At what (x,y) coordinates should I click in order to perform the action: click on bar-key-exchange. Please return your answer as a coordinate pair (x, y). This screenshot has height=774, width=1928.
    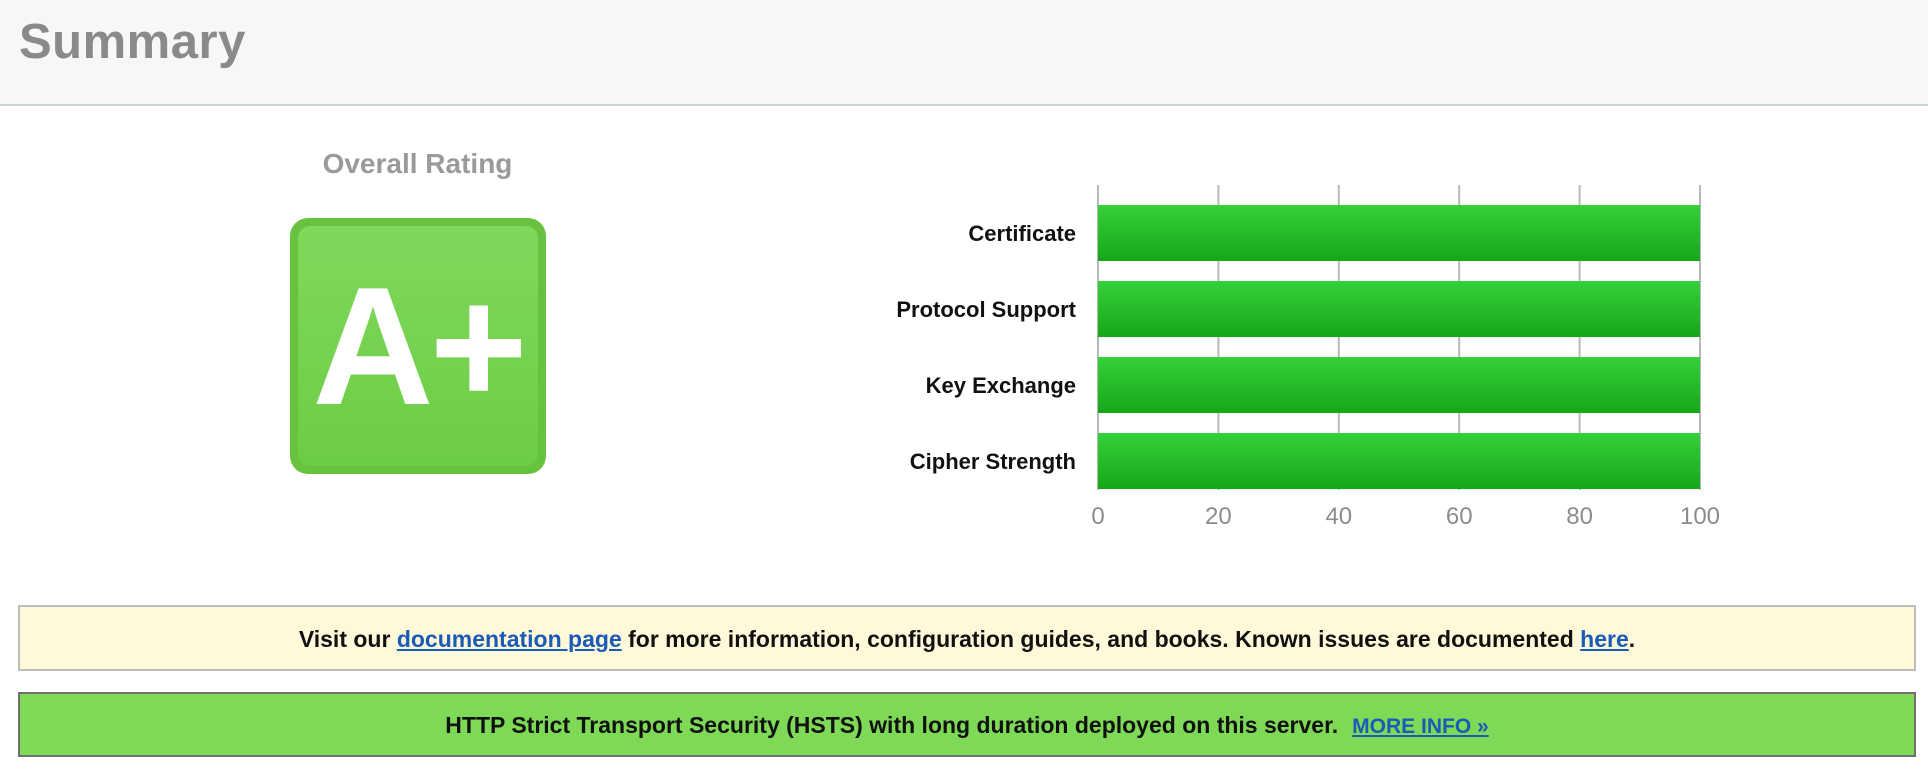
    Looking at the image, I should click on (1399, 385).